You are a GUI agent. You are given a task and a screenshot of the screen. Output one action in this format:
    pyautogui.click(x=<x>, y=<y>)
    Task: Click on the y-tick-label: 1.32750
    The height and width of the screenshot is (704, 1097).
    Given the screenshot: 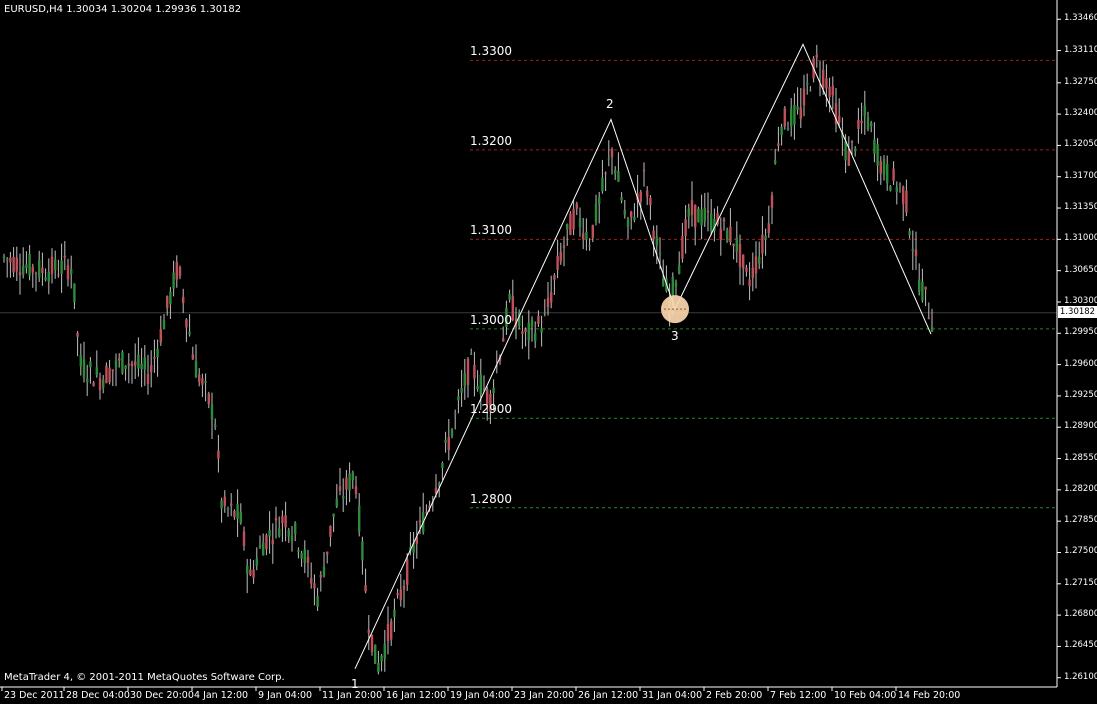 What is the action you would take?
    pyautogui.click(x=1080, y=81)
    